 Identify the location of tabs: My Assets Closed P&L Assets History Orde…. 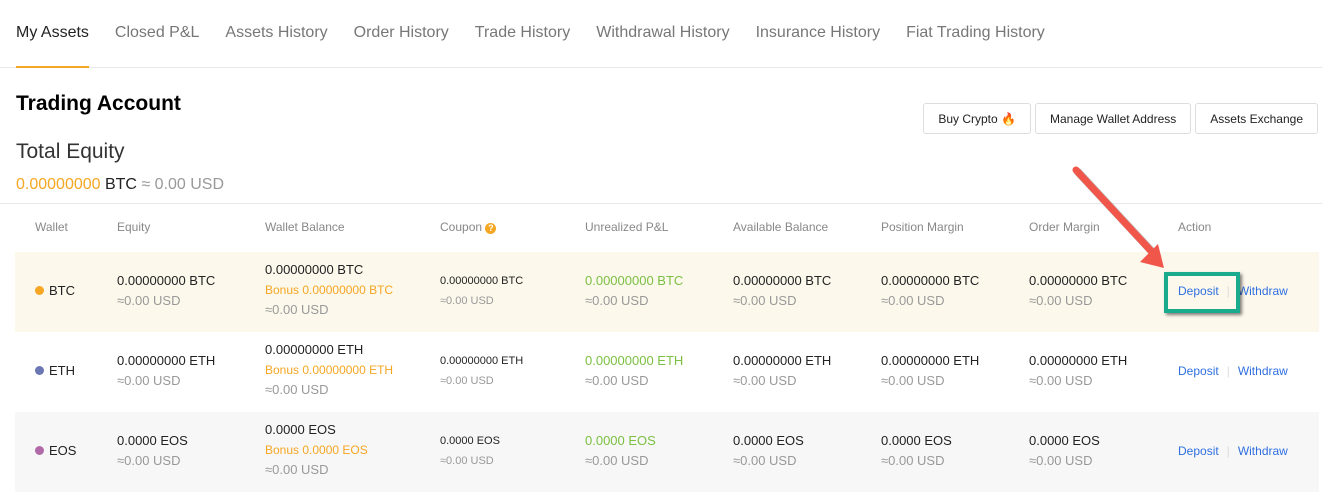
(661, 34).